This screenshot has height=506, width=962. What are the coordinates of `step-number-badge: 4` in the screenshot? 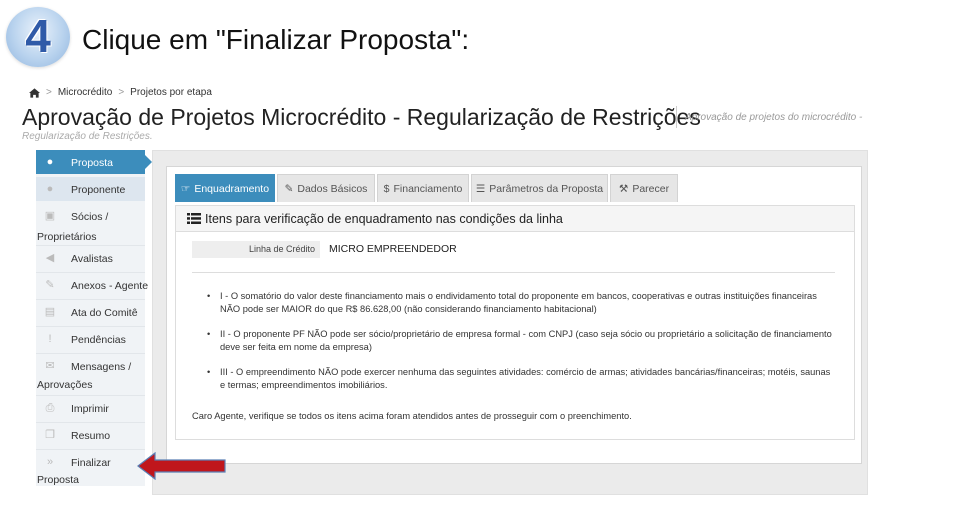 It's located at (38, 37).